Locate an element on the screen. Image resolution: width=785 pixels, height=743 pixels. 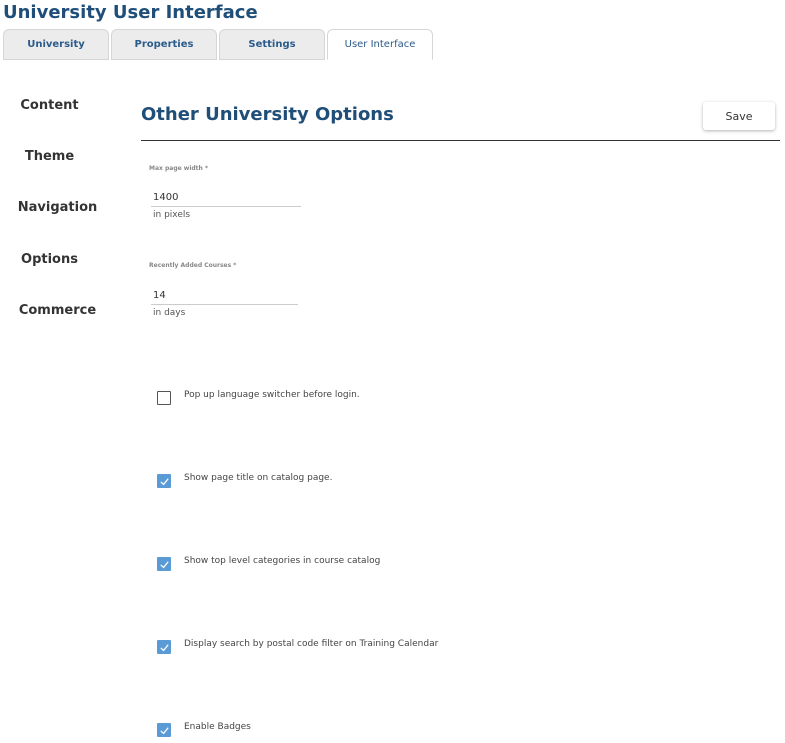
page-title-checkbox is located at coordinates (164, 481).